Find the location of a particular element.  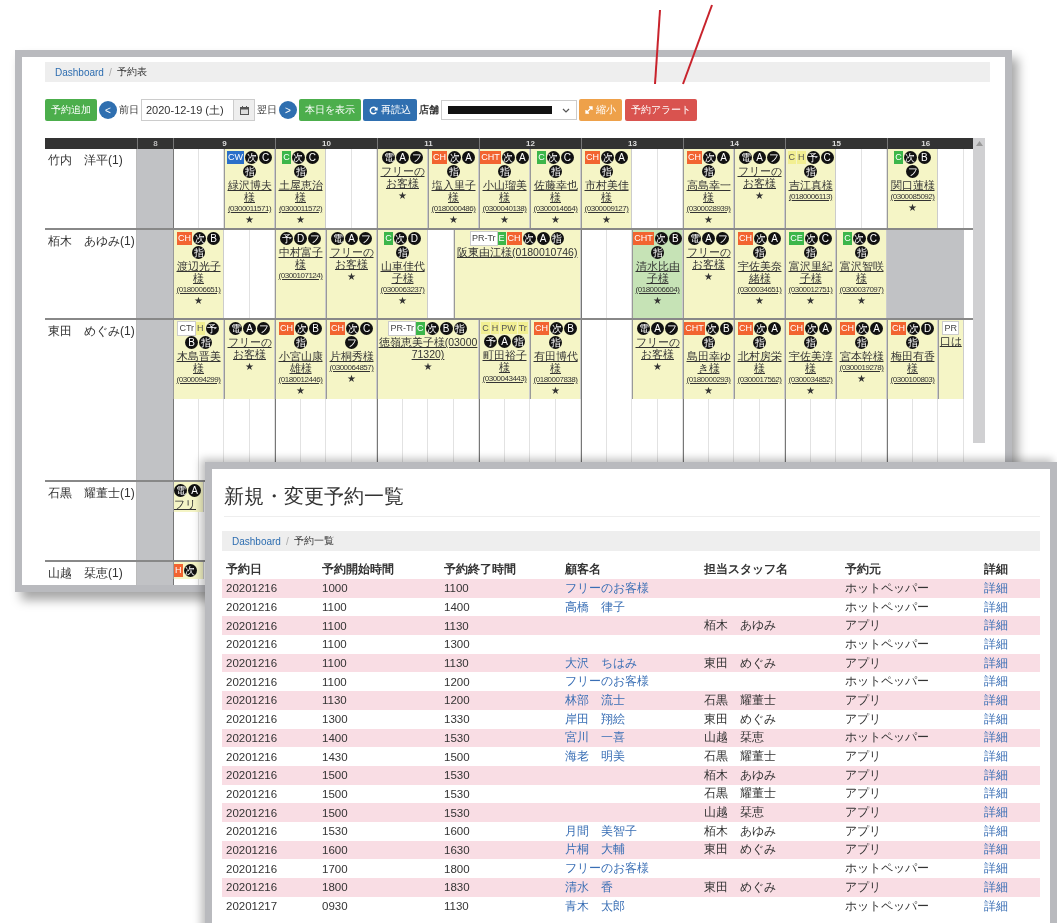

customer-link: 宇佐美淳様 is located at coordinates (810, 362).